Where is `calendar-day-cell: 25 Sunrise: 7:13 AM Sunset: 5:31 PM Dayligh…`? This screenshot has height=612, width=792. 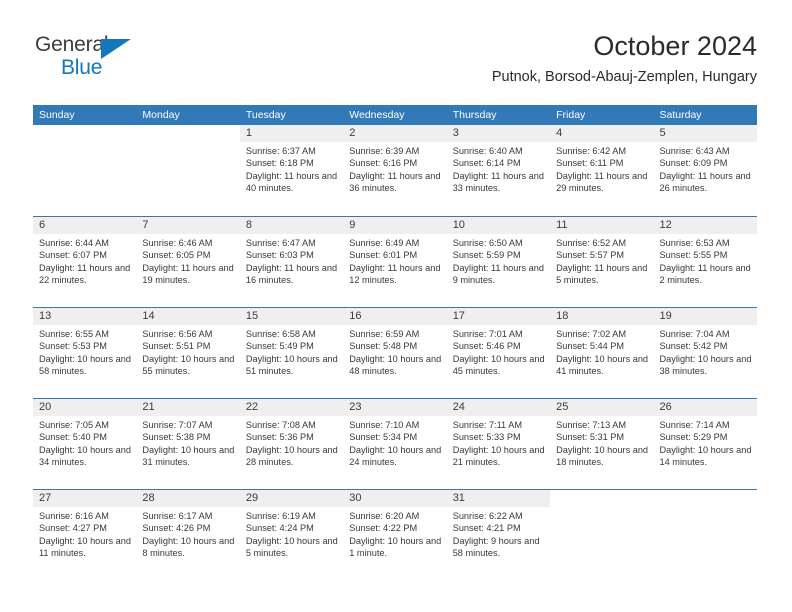 calendar-day-cell: 25 Sunrise: 7:13 AM Sunset: 5:31 PM Dayligh… is located at coordinates (602, 443).